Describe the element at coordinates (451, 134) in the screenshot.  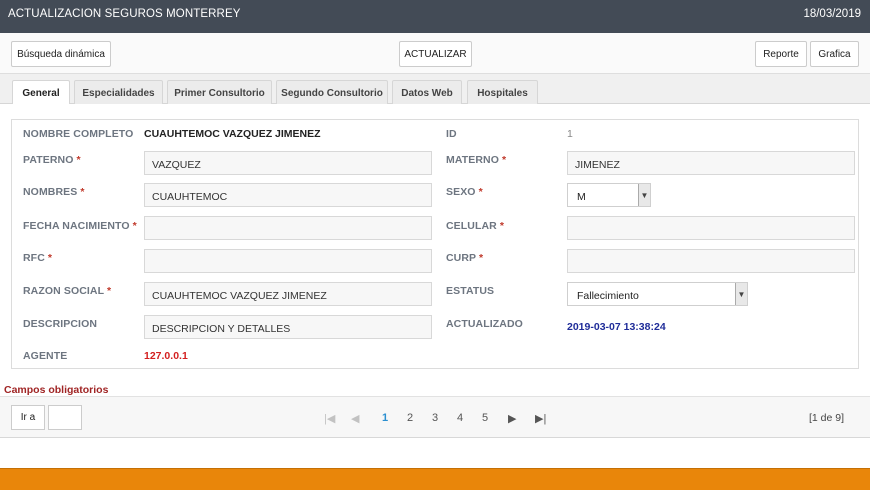
I see `id-label: ID` at that location.